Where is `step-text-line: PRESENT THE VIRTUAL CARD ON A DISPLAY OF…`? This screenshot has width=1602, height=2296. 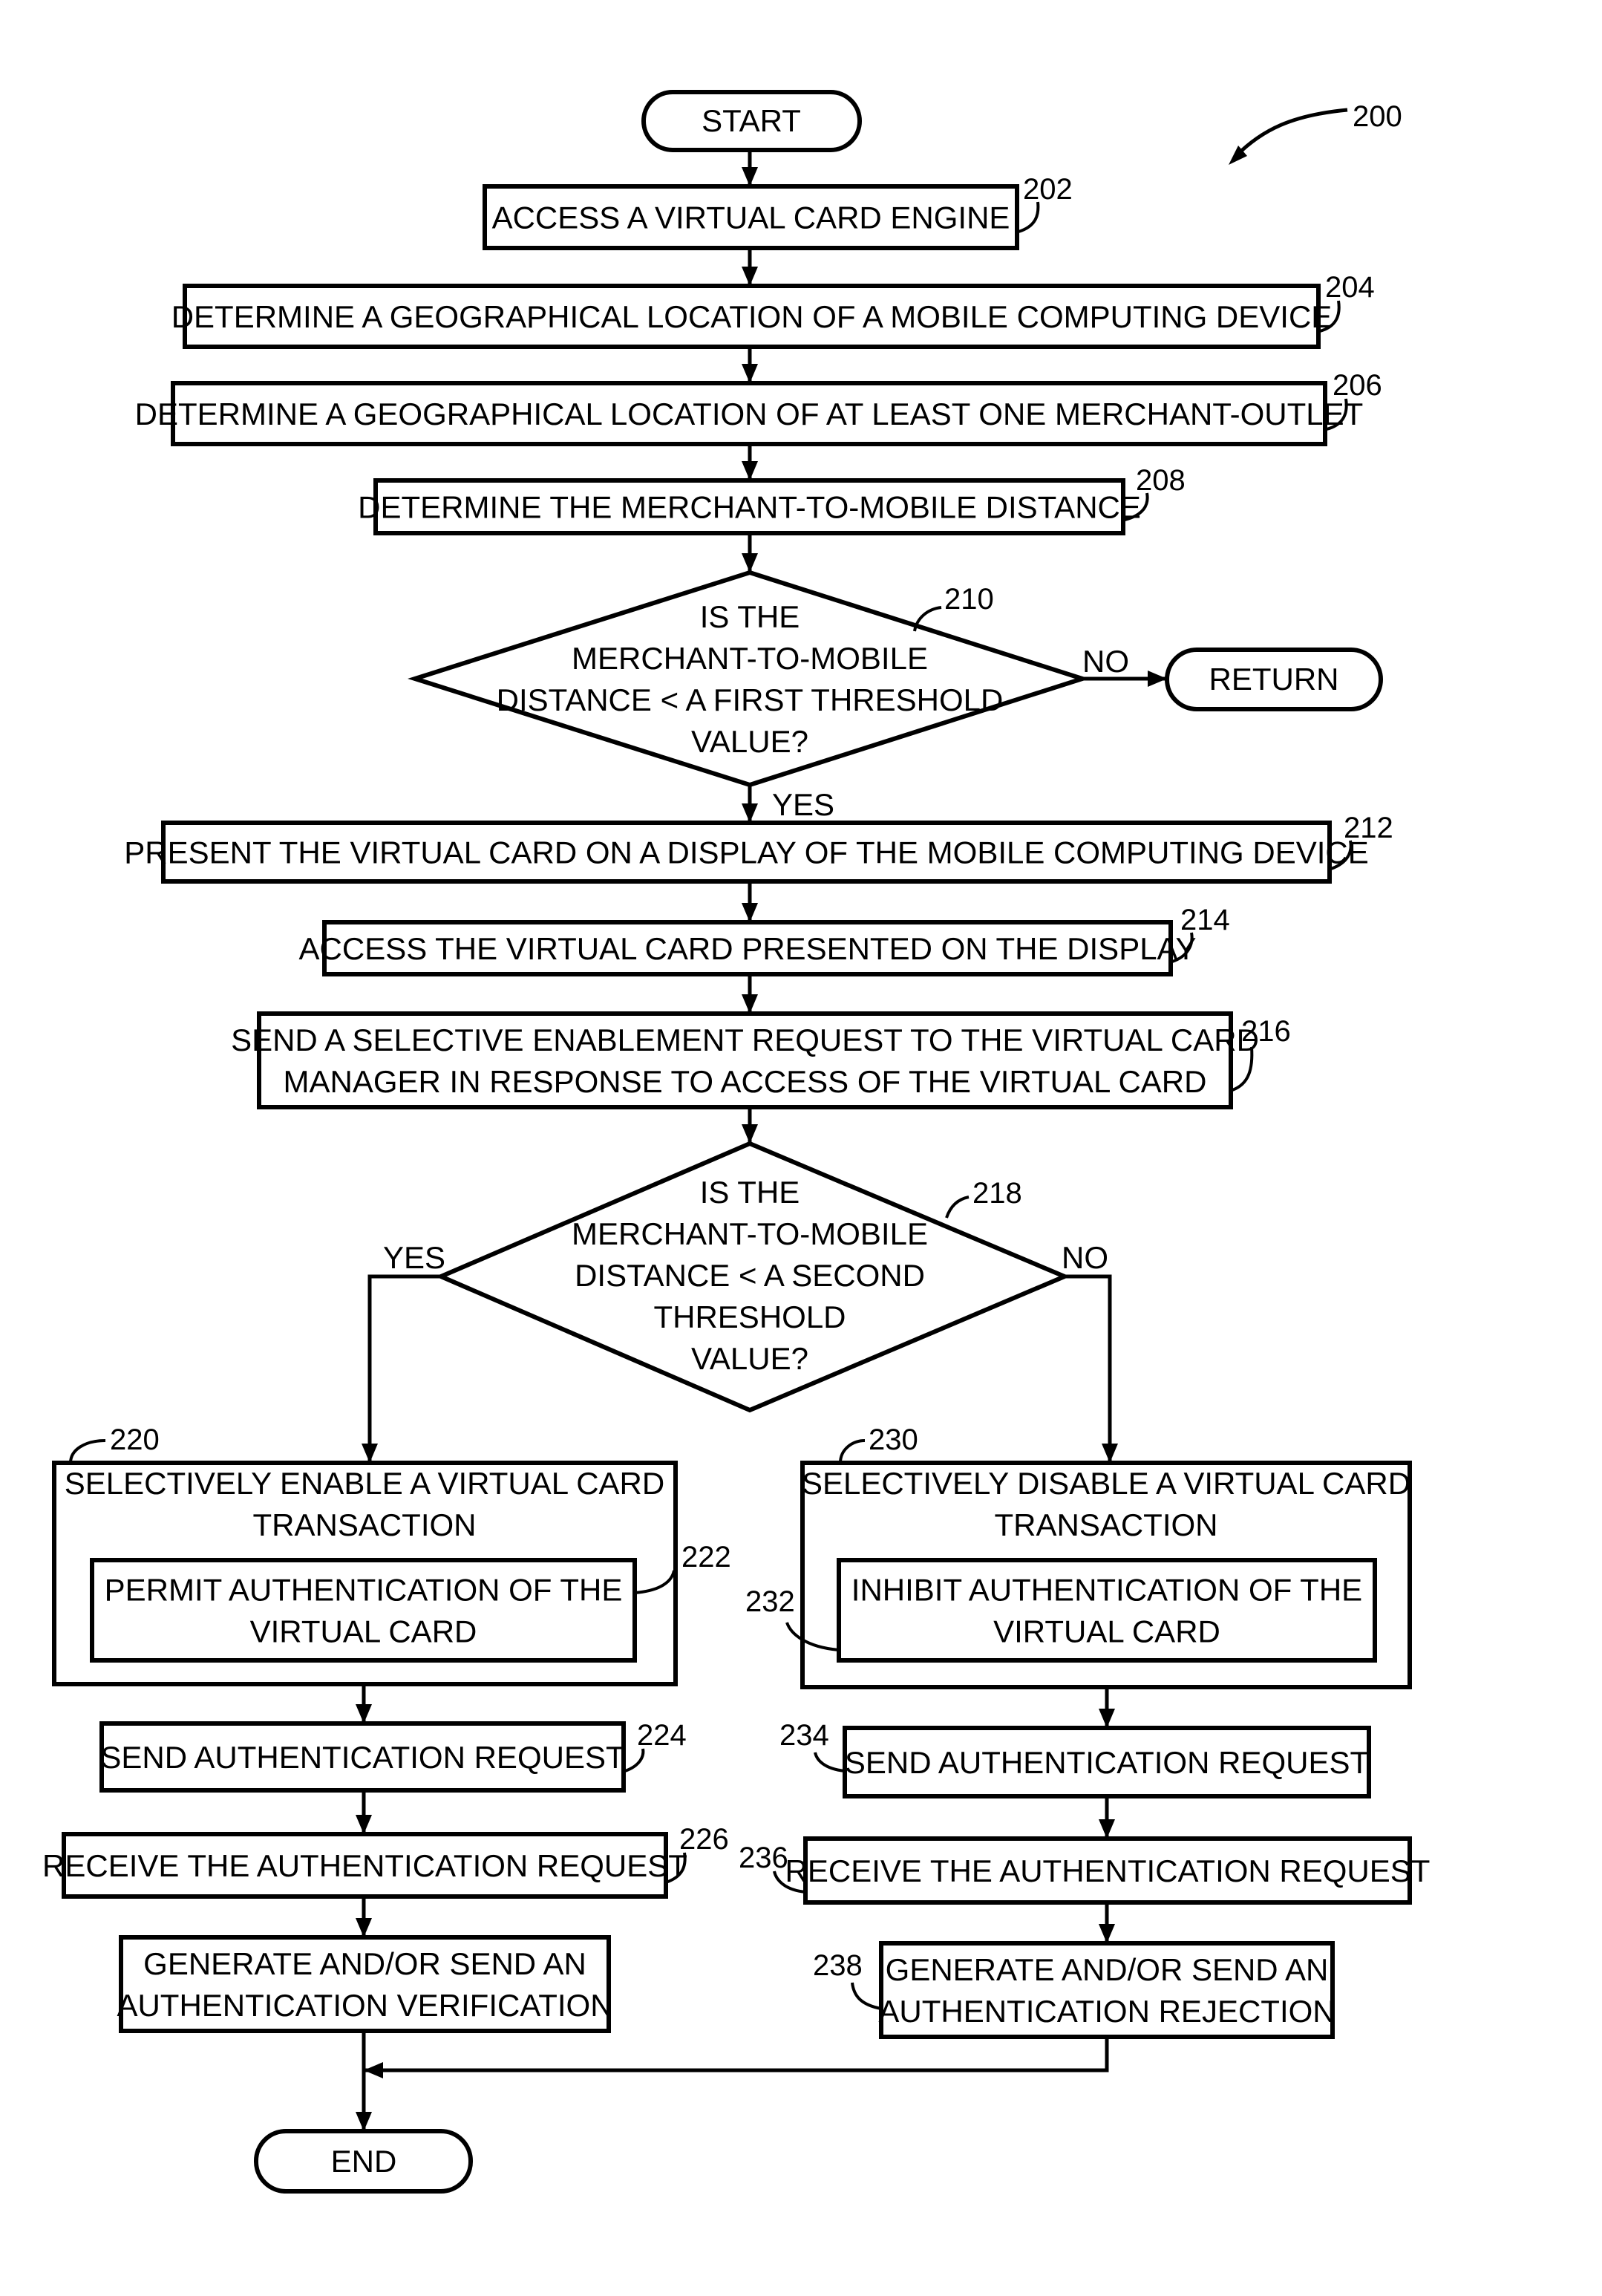
step-text-line: PRESENT THE VIRTUAL CARD ON A DISPLAY OF… is located at coordinates (746, 852).